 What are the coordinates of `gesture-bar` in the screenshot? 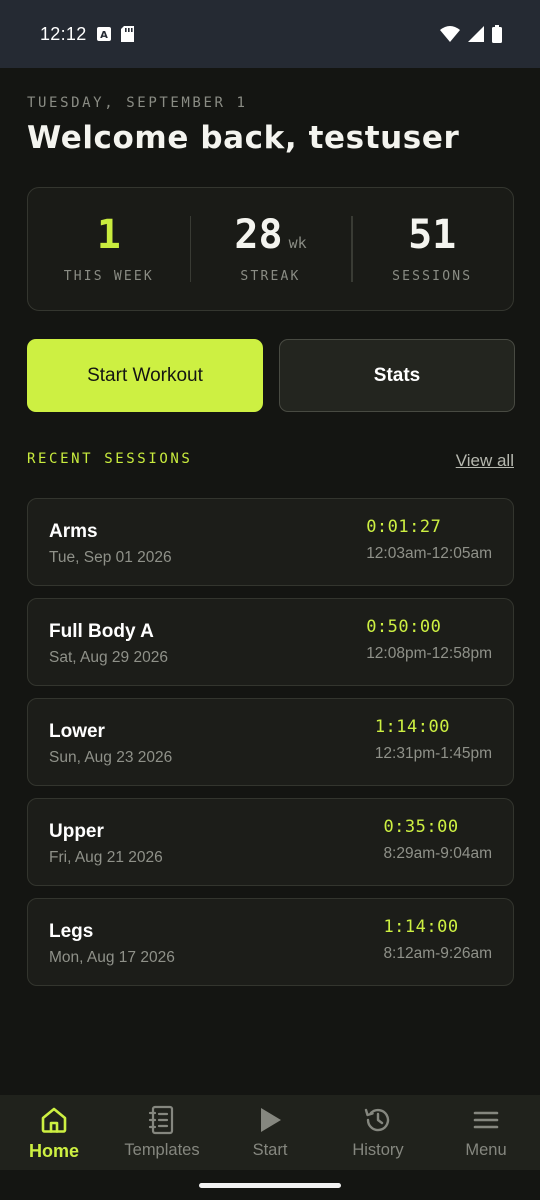 It's located at (270, 1185).